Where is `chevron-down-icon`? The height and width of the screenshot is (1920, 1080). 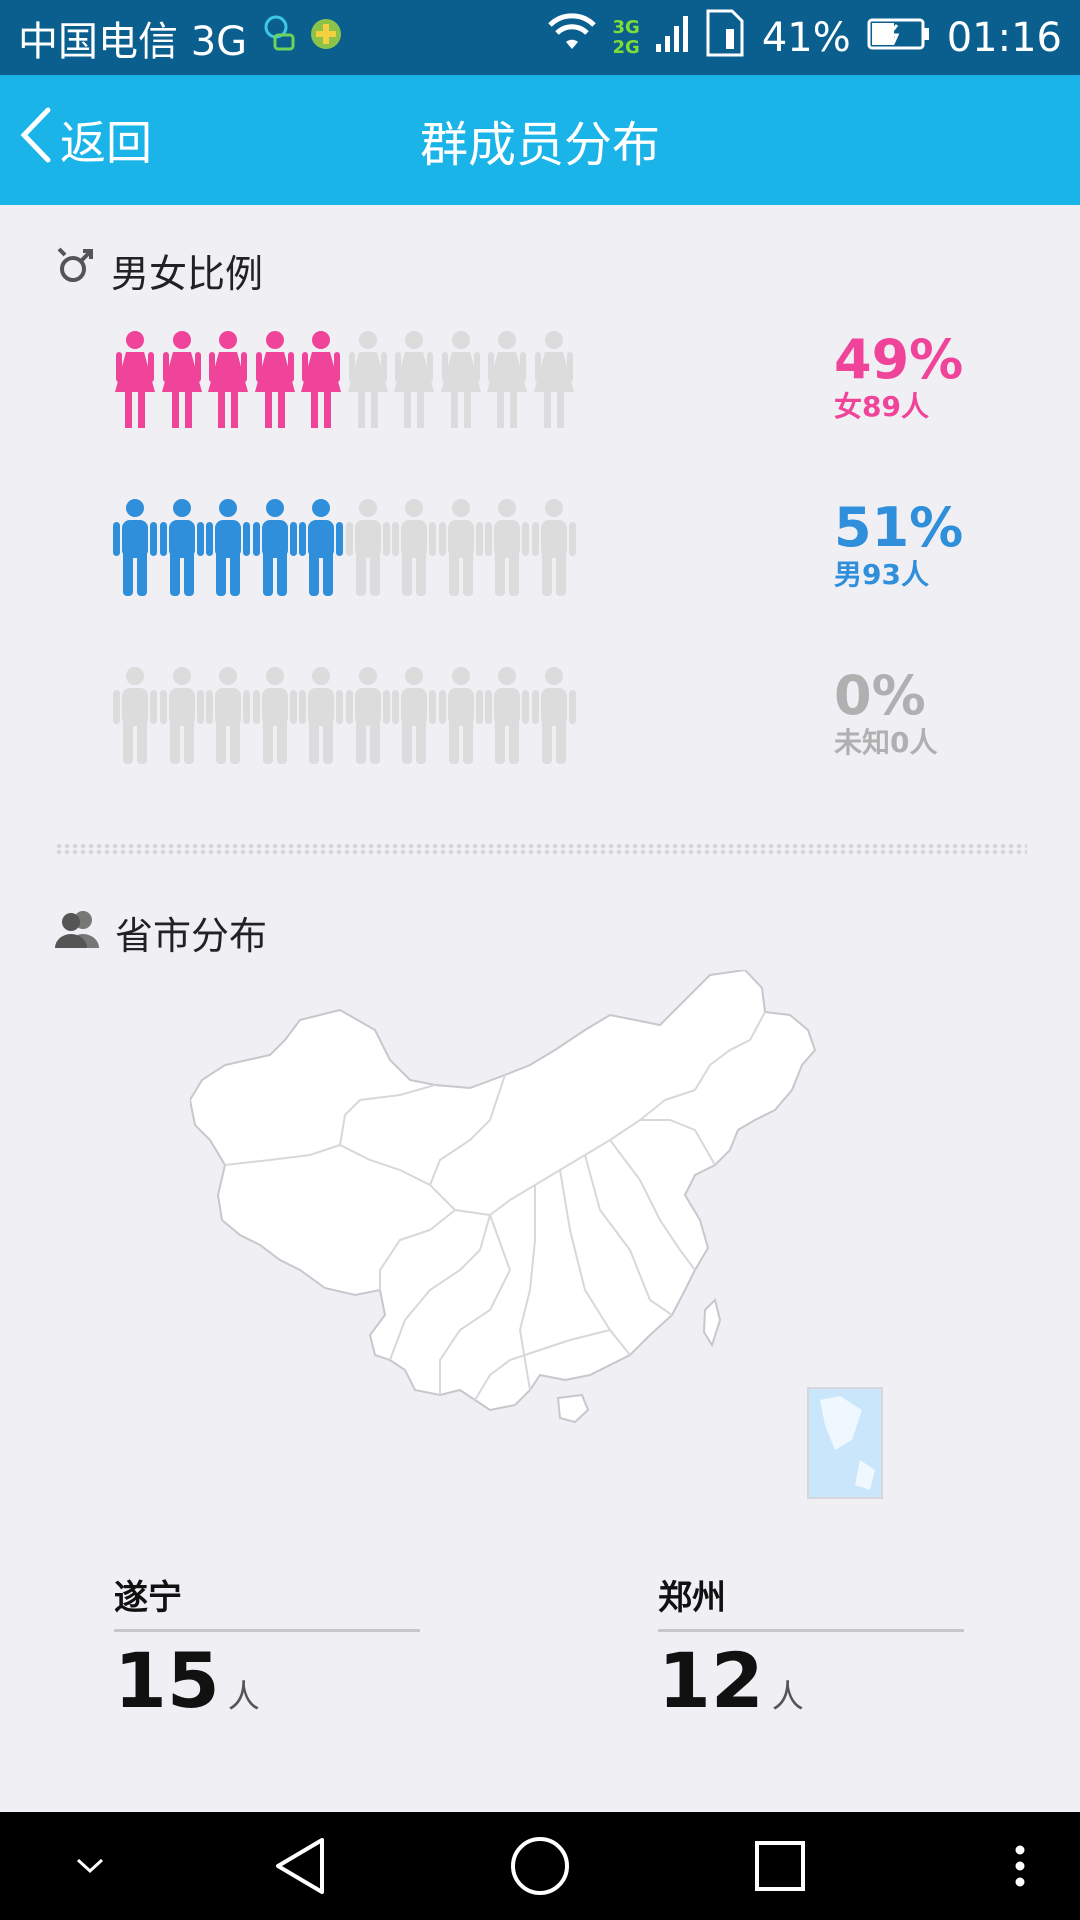 chevron-down-icon is located at coordinates (90, 1866).